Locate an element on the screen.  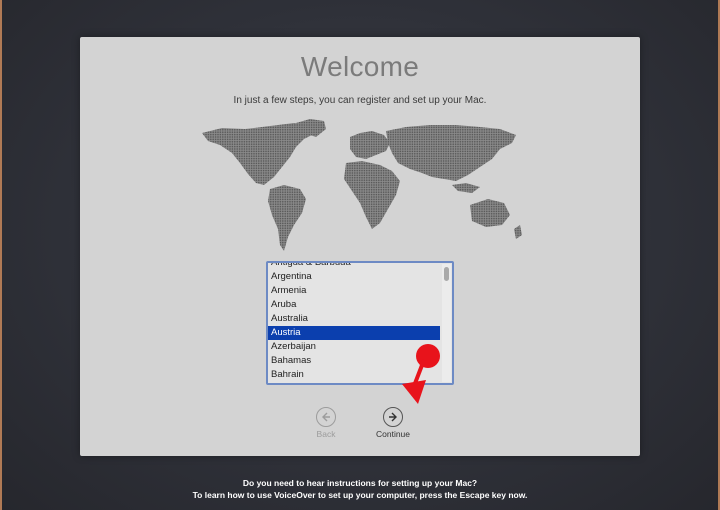
page-title: Welcome is located at coordinates (360, 66).